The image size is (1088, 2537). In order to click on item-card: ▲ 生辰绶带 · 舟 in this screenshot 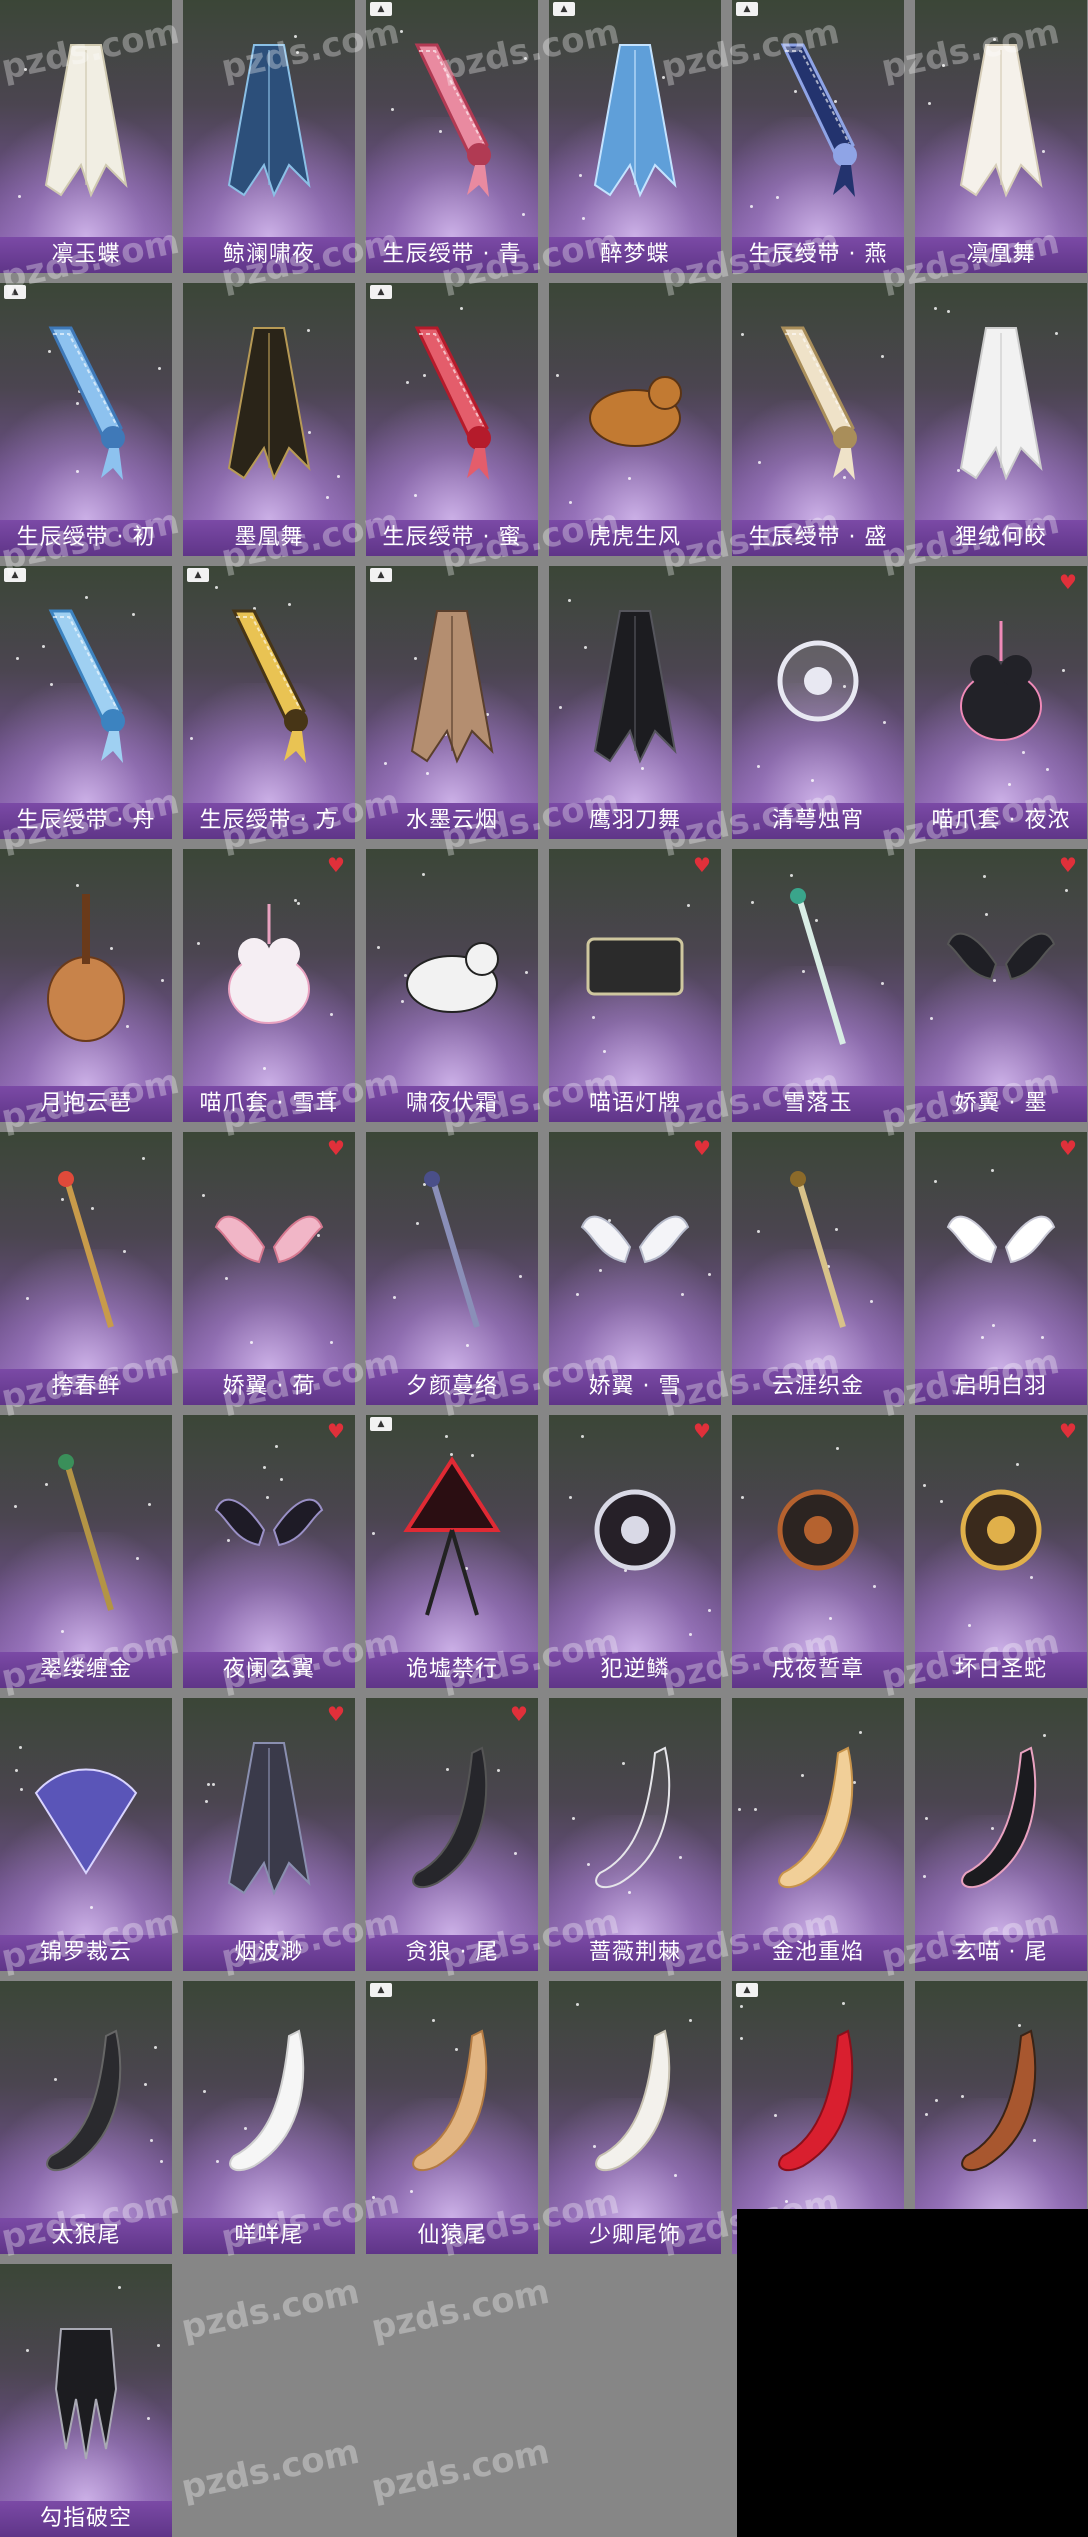, I will do `click(86, 702)`.